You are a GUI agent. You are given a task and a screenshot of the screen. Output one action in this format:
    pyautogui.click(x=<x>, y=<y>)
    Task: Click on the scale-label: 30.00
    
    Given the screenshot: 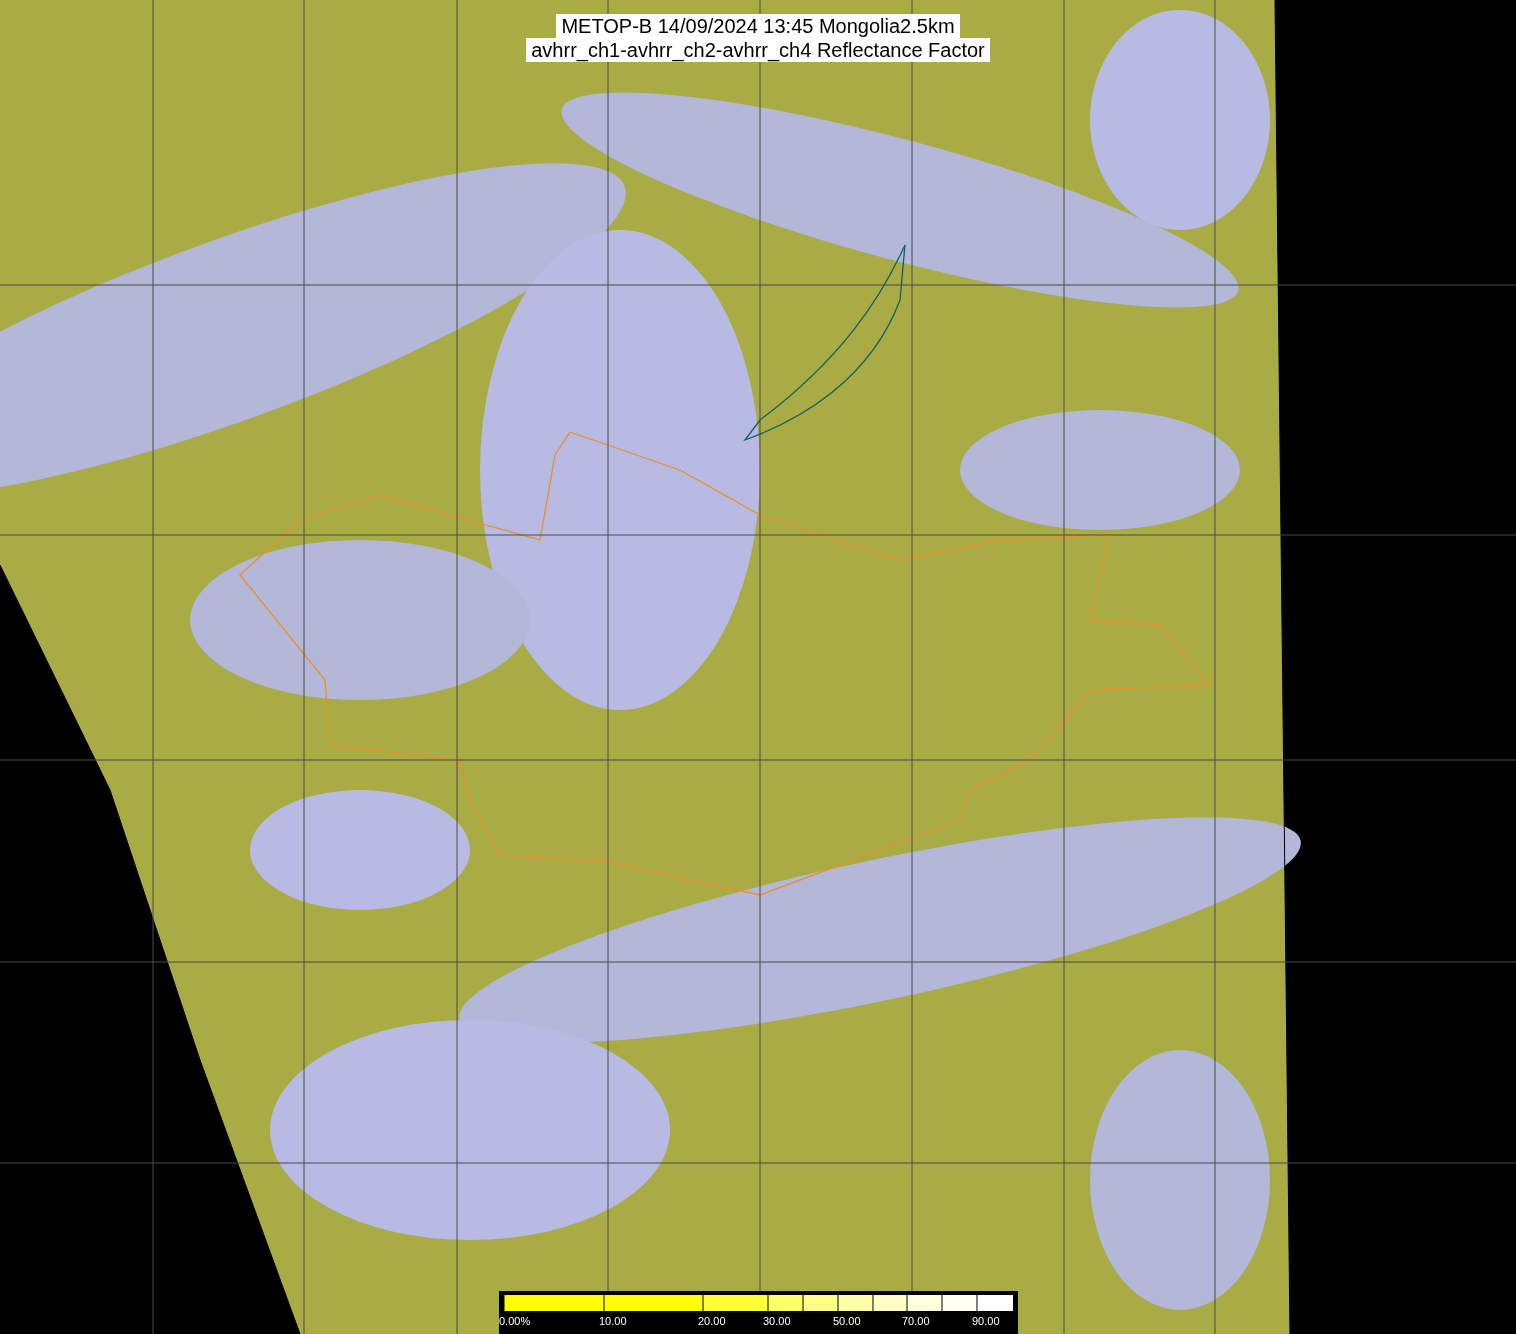 What is the action you would take?
    pyautogui.click(x=777, y=1321)
    